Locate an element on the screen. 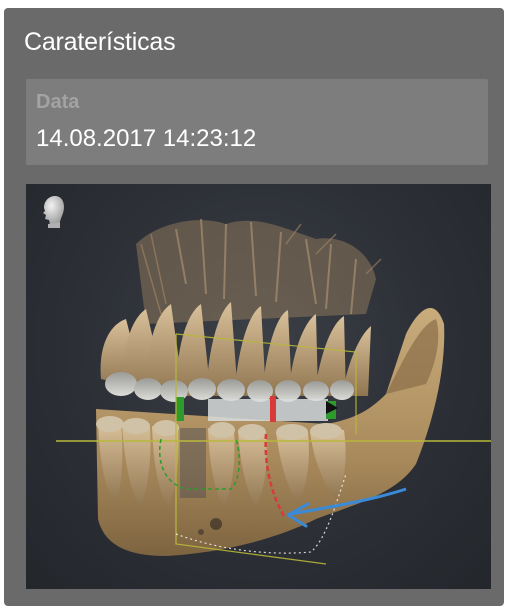 The height and width of the screenshot is (610, 511). date-property: Data 14.08.2017 14:23:12 is located at coordinates (257, 122).